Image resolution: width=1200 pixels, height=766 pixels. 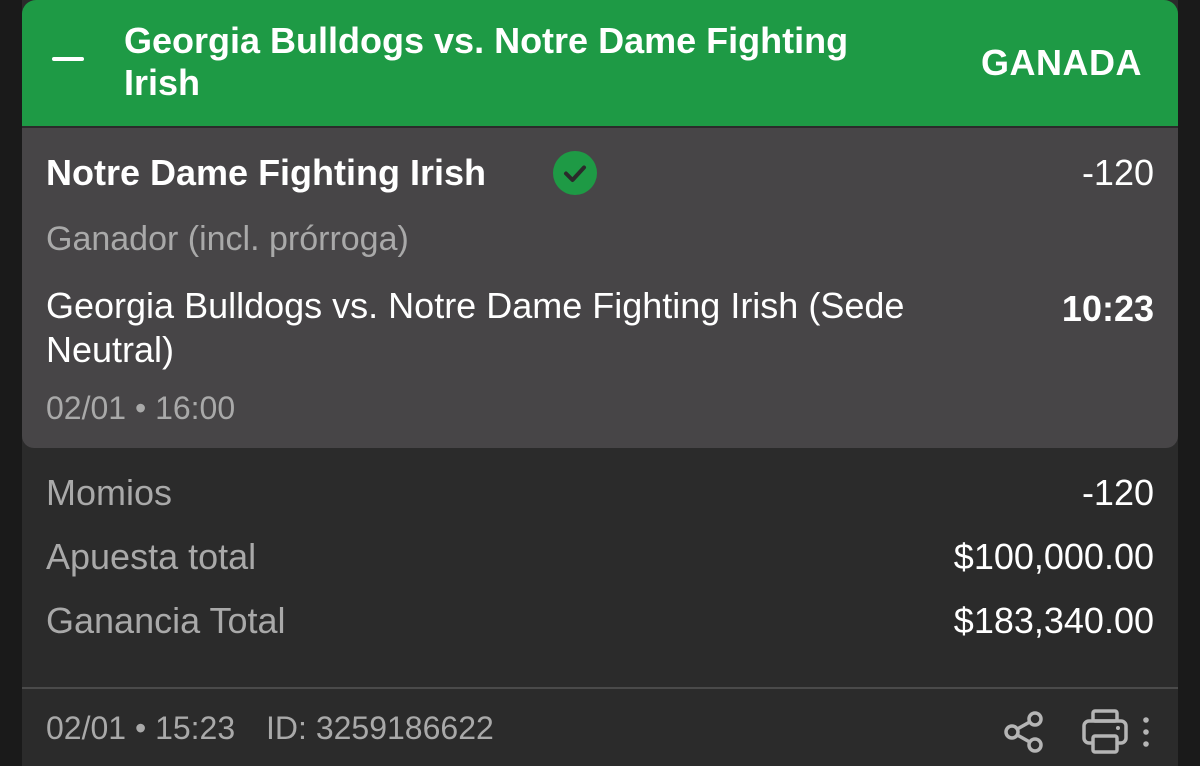 What do you see at coordinates (151, 556) in the screenshot?
I see `stake-label: Apuesta total` at bounding box center [151, 556].